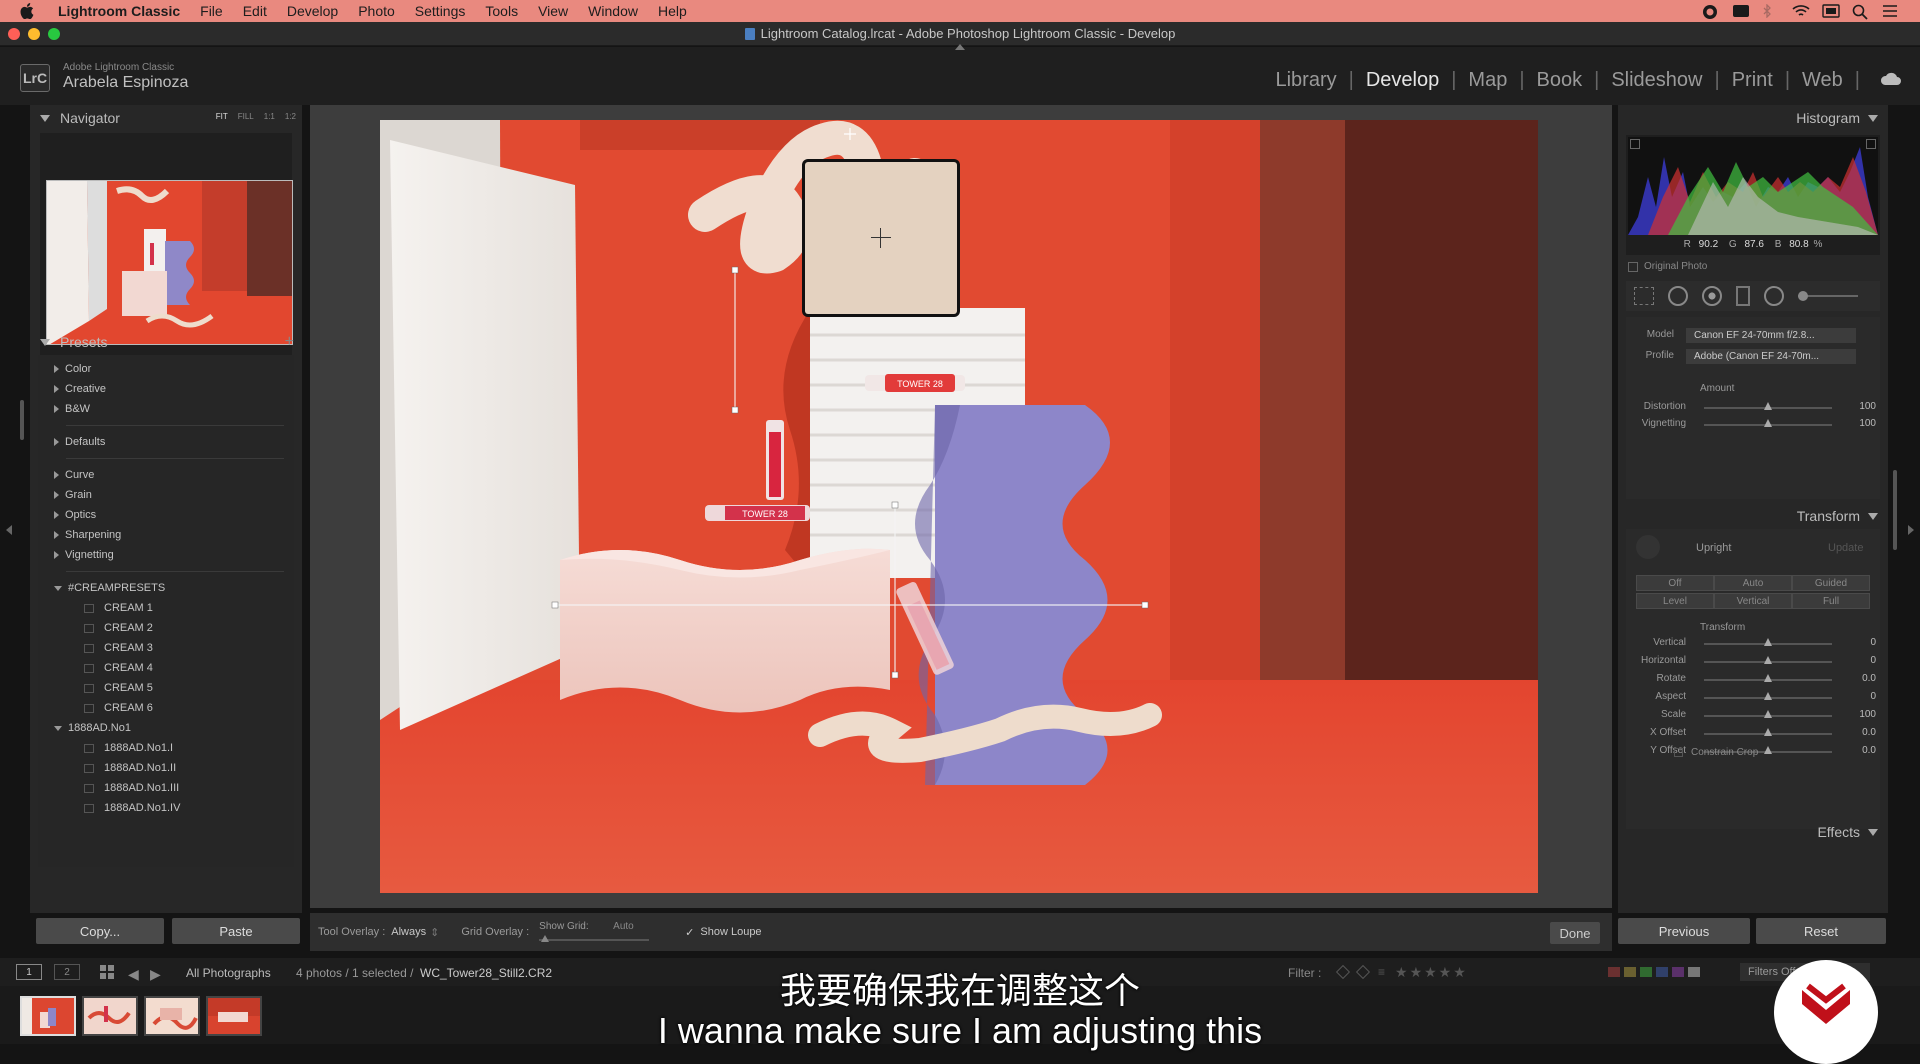 Image resolution: width=1920 pixels, height=1064 pixels. What do you see at coordinates (1740, 11) in the screenshot?
I see `screen-share-icon` at bounding box center [1740, 11].